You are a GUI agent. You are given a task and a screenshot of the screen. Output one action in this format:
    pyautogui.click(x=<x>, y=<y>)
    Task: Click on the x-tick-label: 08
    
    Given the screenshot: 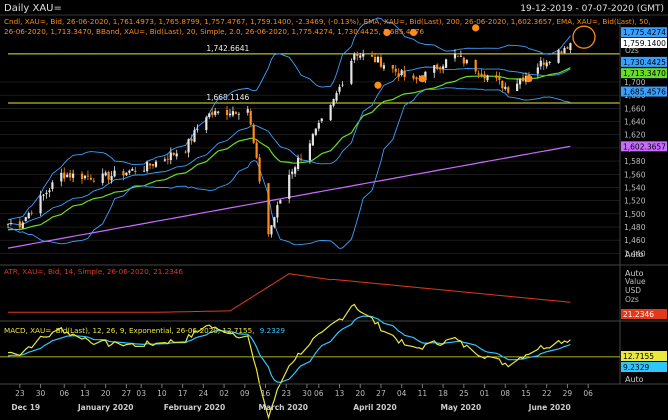 What is the action you would take?
    pyautogui.click(x=506, y=393)
    